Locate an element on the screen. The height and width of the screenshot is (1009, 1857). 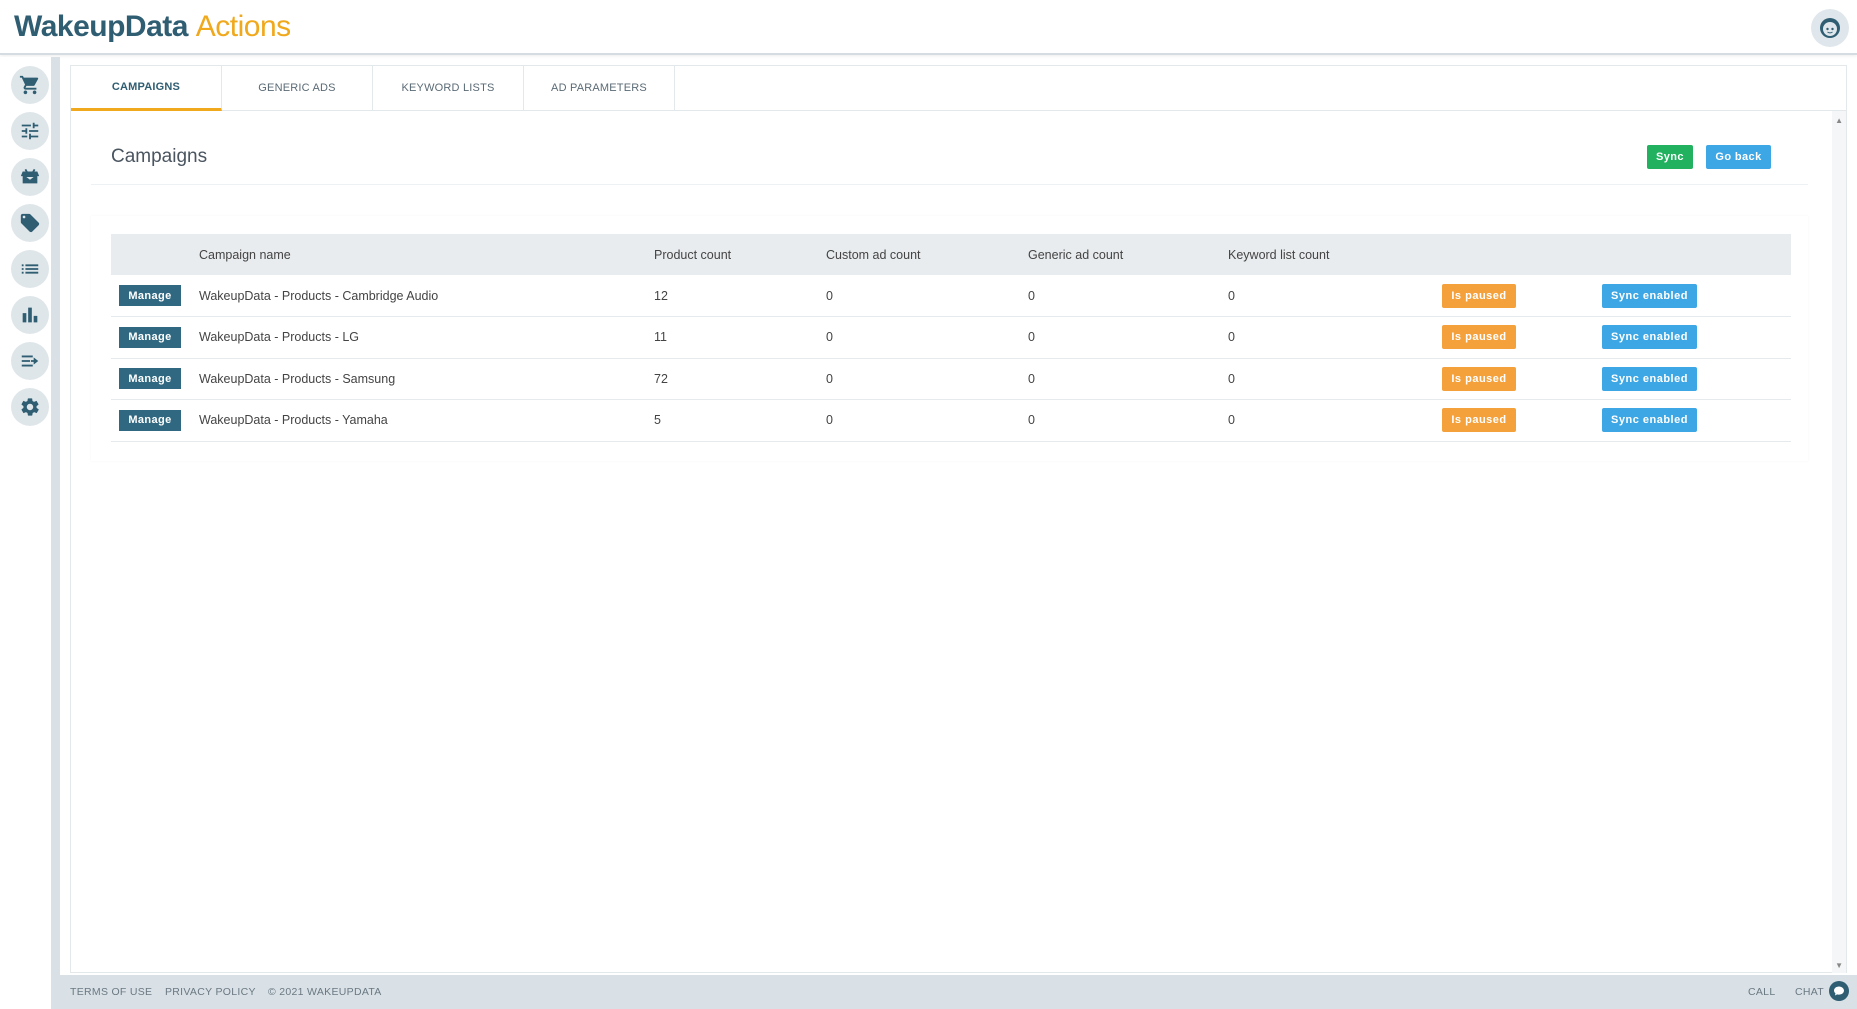
sidebar-item-lists is located at coordinates (30, 269).